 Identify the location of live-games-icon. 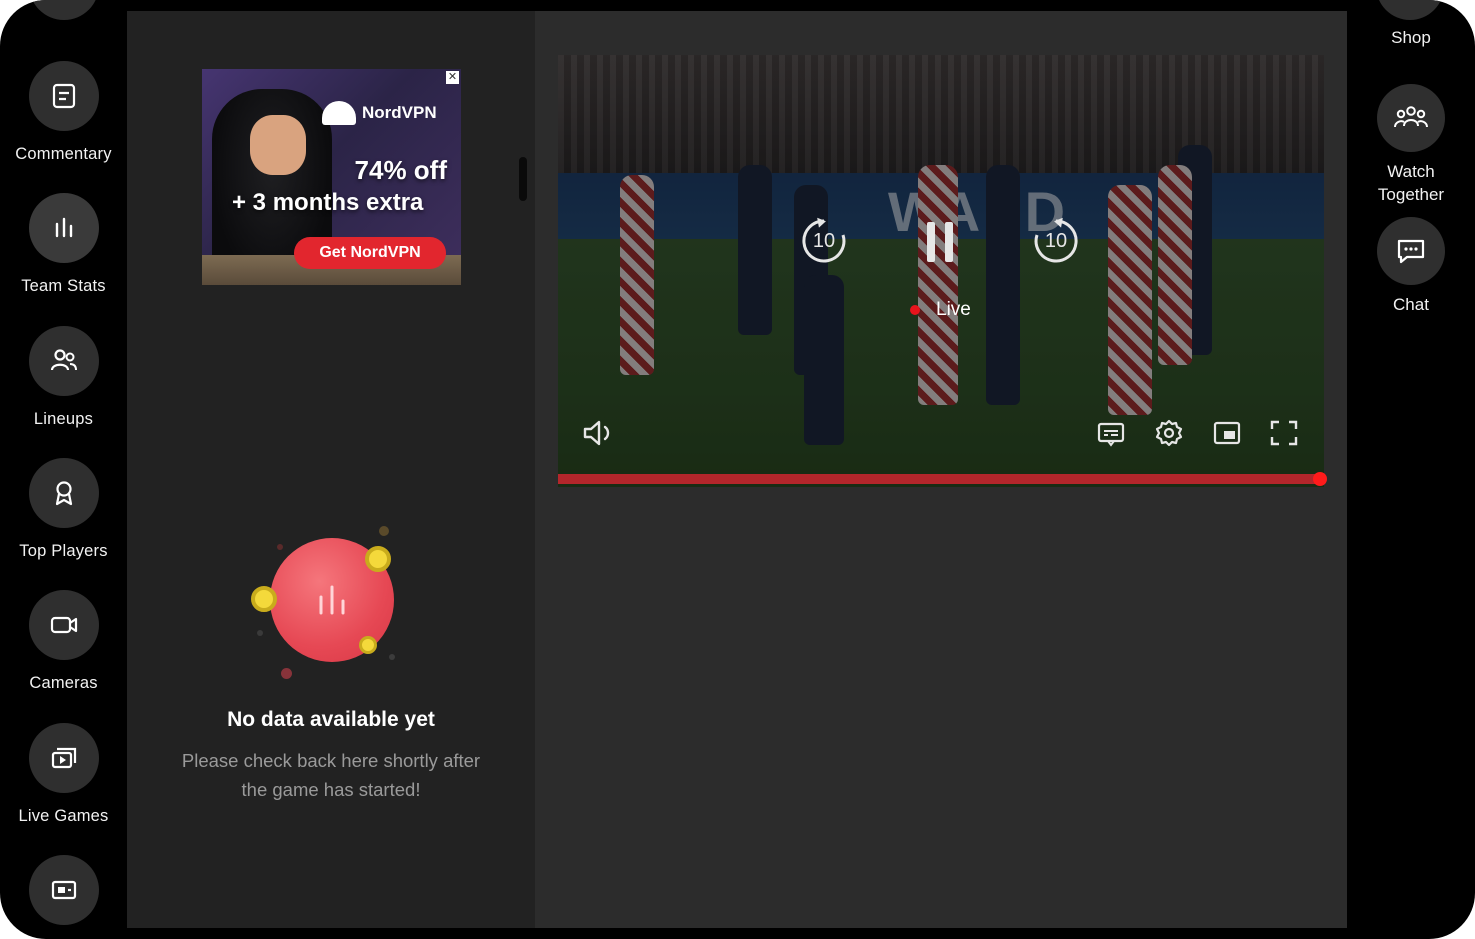
(63, 758).